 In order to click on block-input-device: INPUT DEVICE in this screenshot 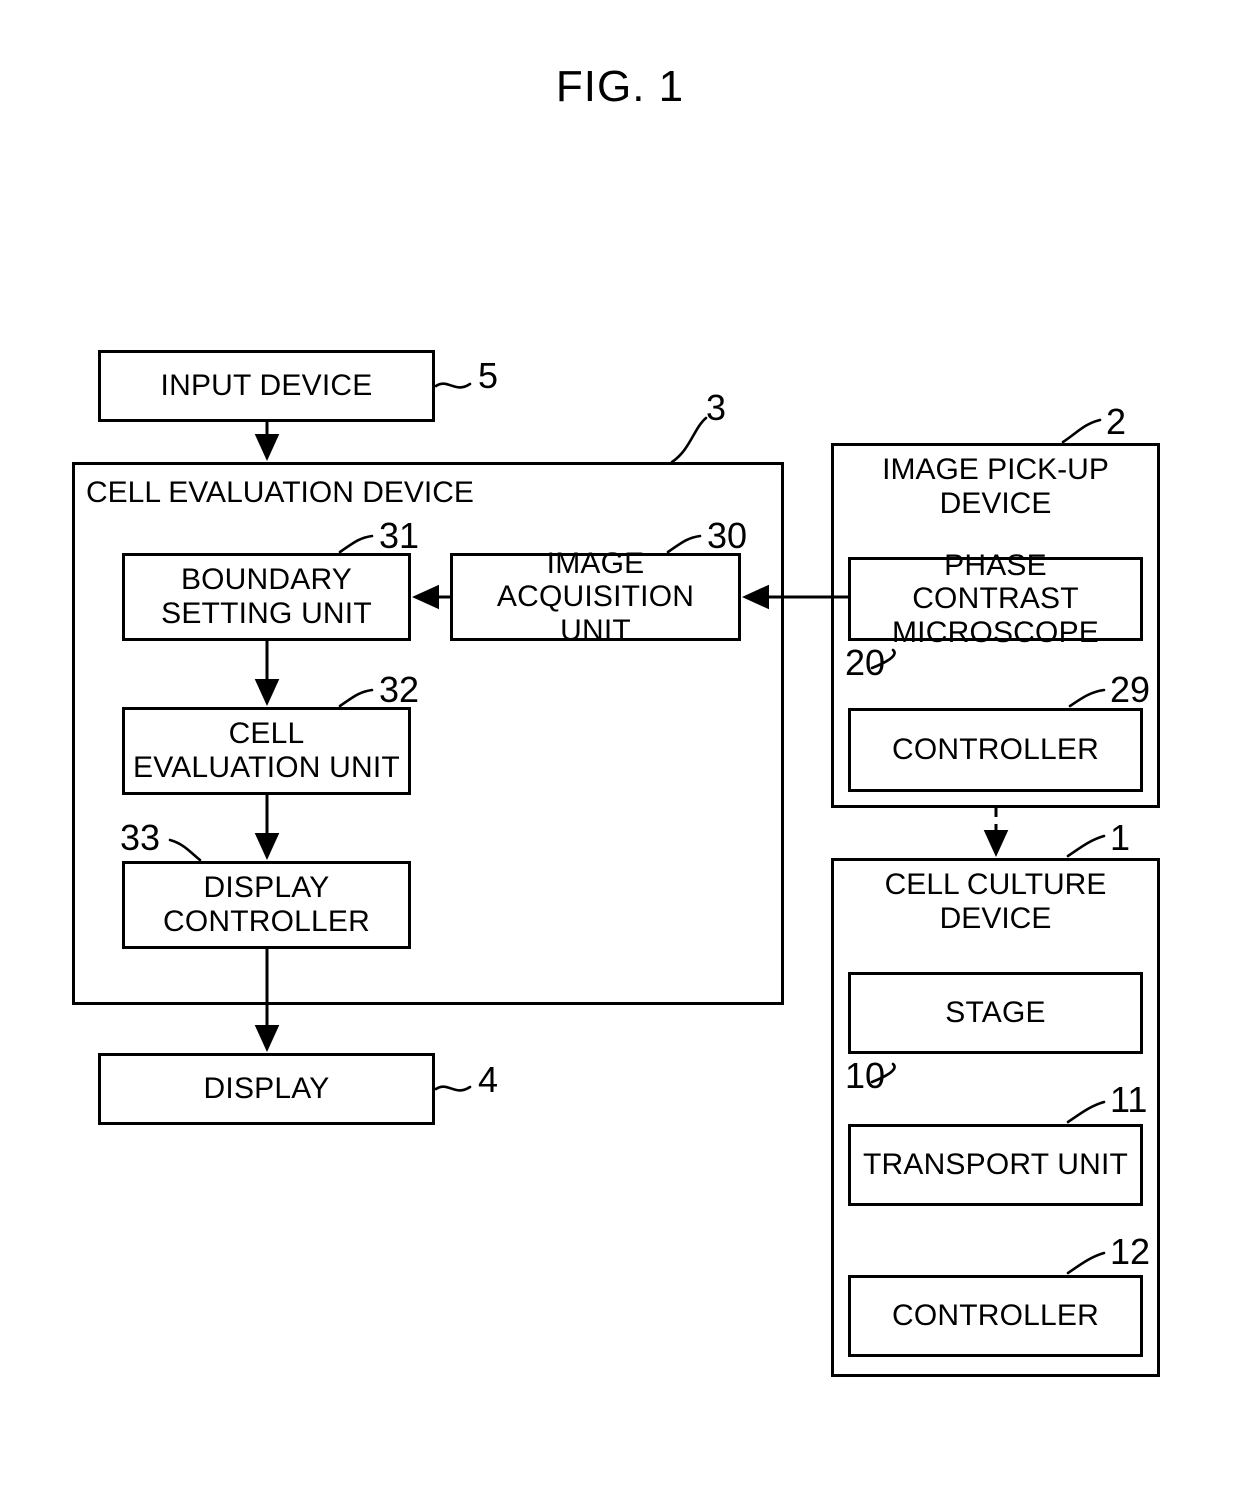, I will do `click(266, 386)`.